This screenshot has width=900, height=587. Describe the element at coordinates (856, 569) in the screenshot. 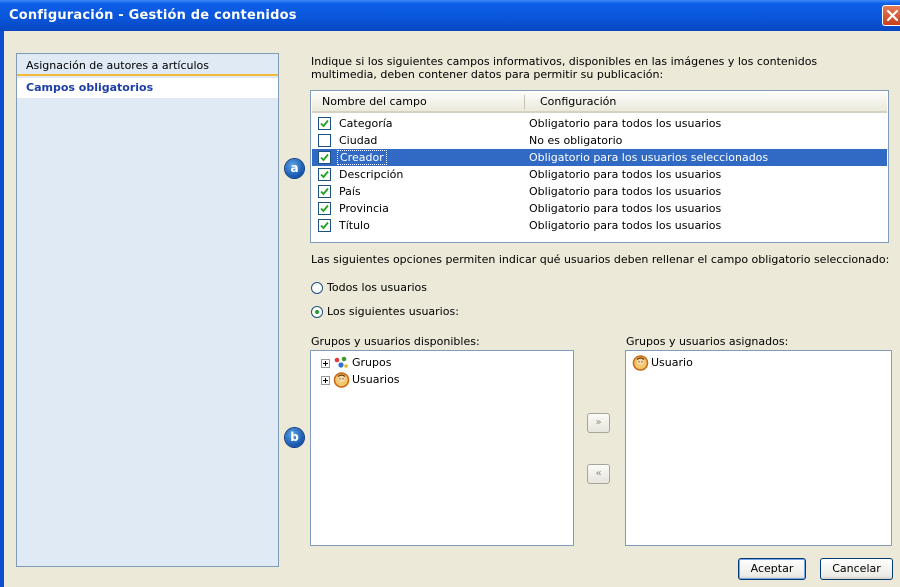

I see `cancel-button: Cancelar` at that location.